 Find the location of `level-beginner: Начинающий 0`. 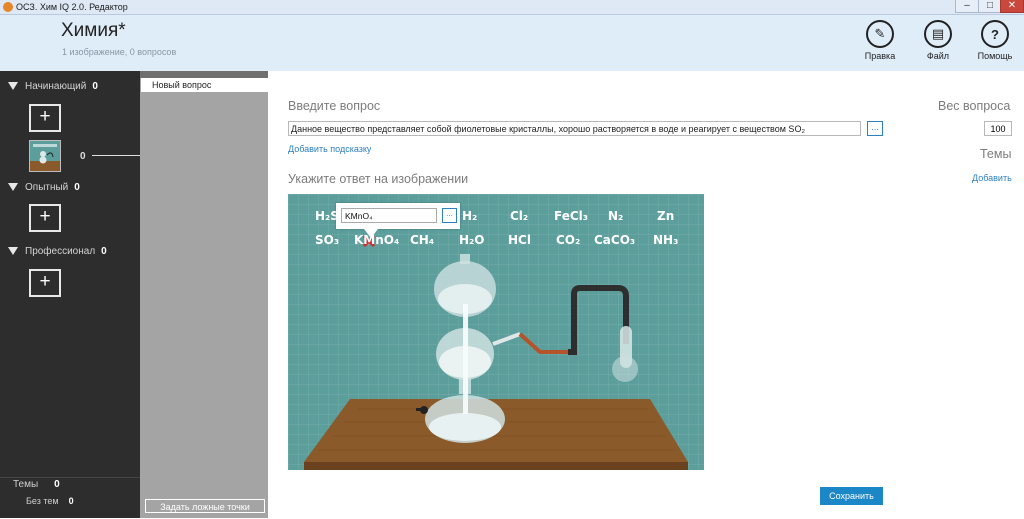

level-beginner: Начинающий 0 is located at coordinates (53, 86).